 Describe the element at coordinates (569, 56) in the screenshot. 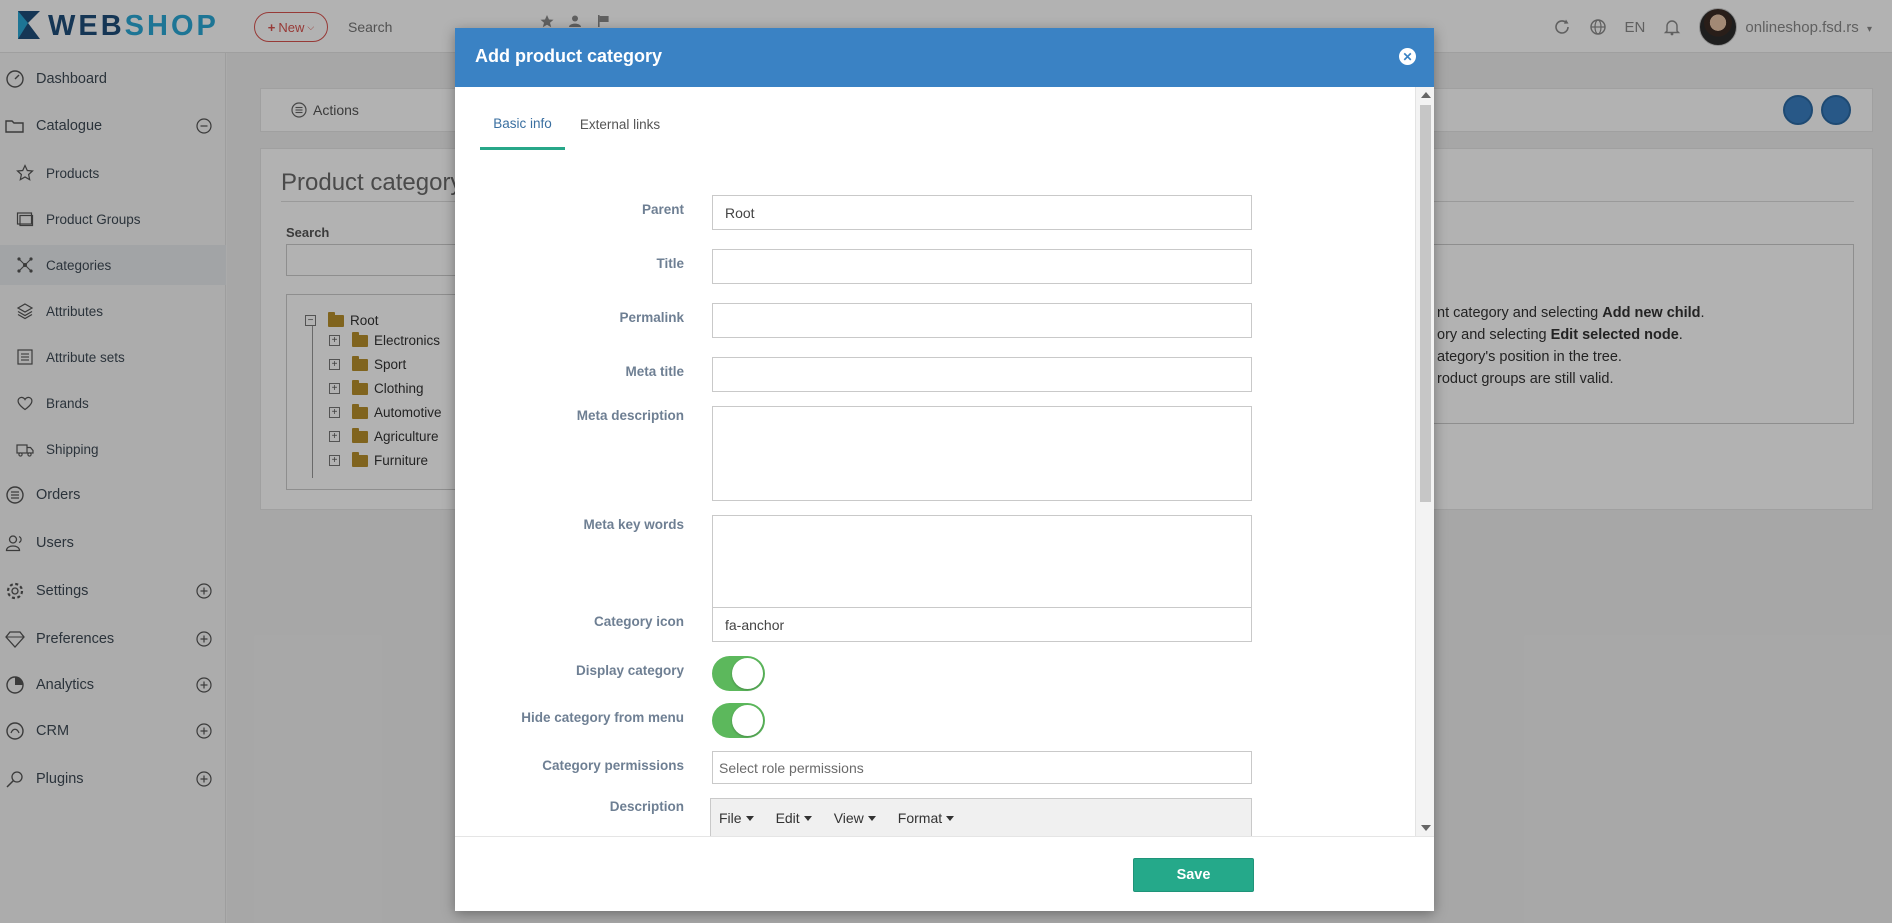

I see `modal-title: Add product category` at that location.